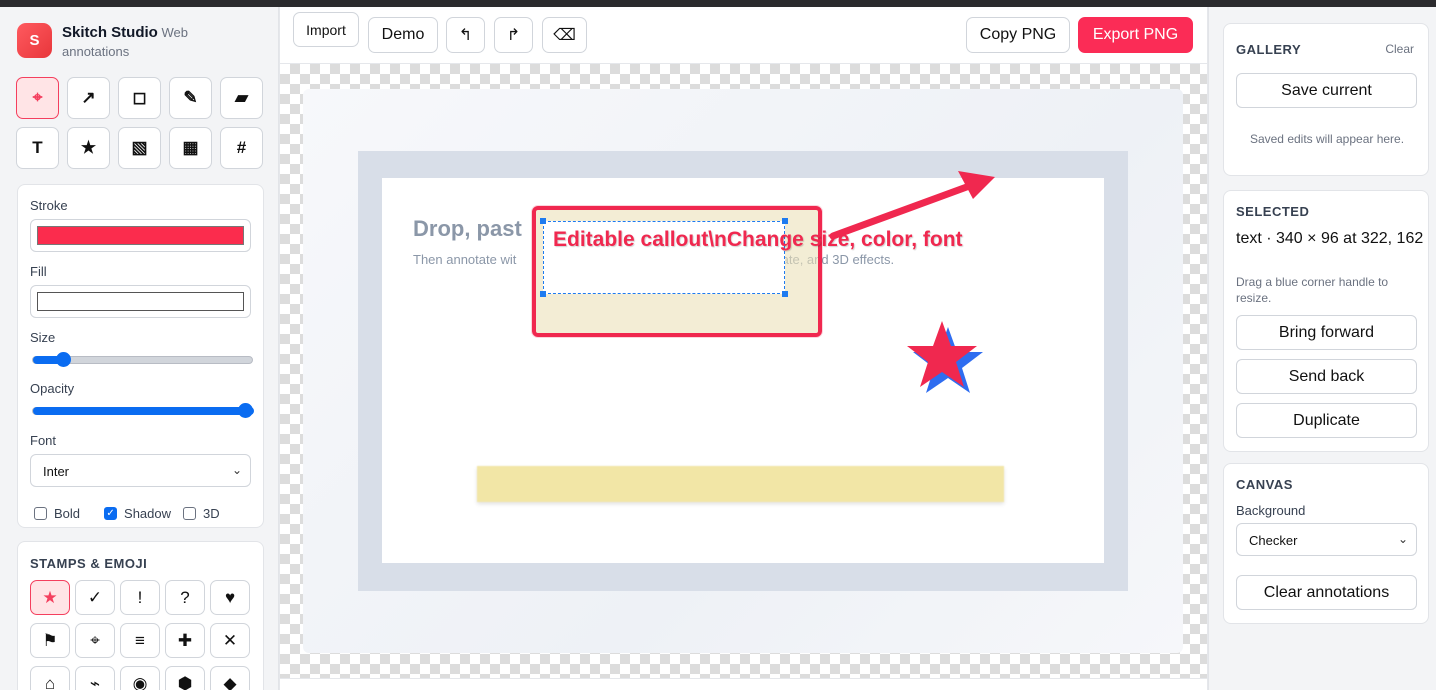 The width and height of the screenshot is (1436, 690). Describe the element at coordinates (50, 678) in the screenshot. I see `house-stamp-button: ⌂` at that location.